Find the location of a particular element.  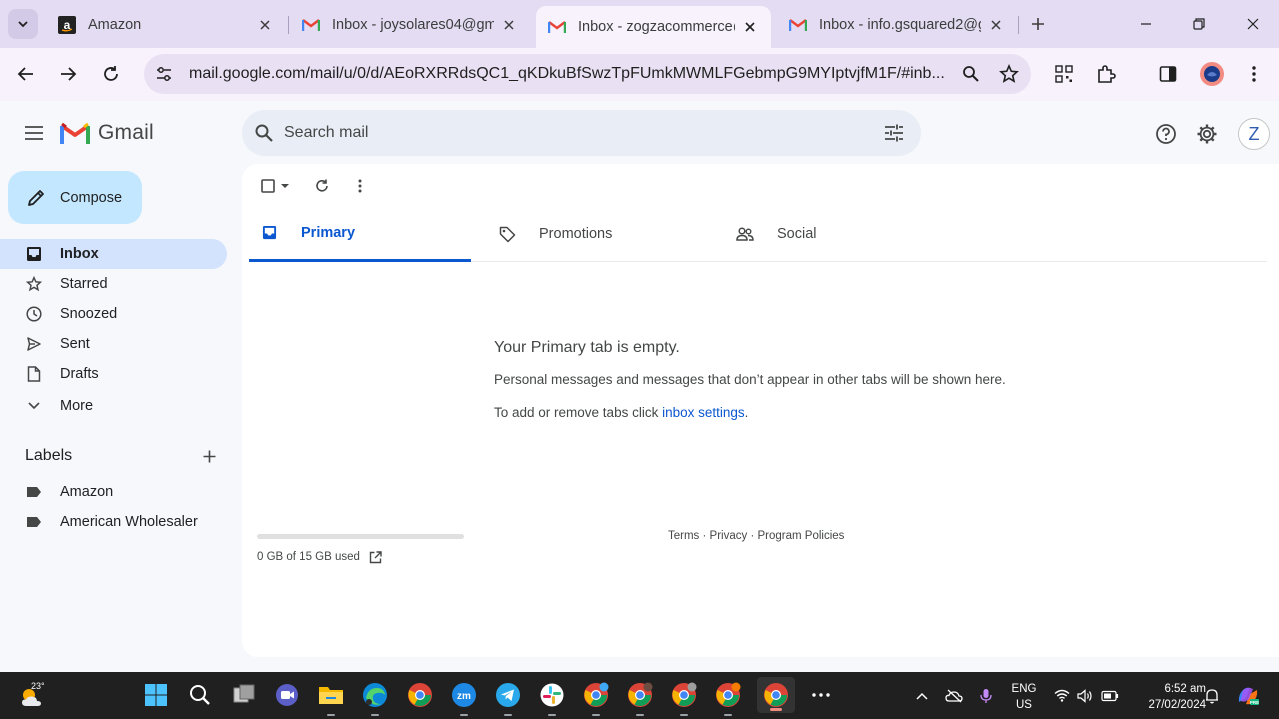

inbox-settings-link: inbox settings is located at coordinates (703, 412).